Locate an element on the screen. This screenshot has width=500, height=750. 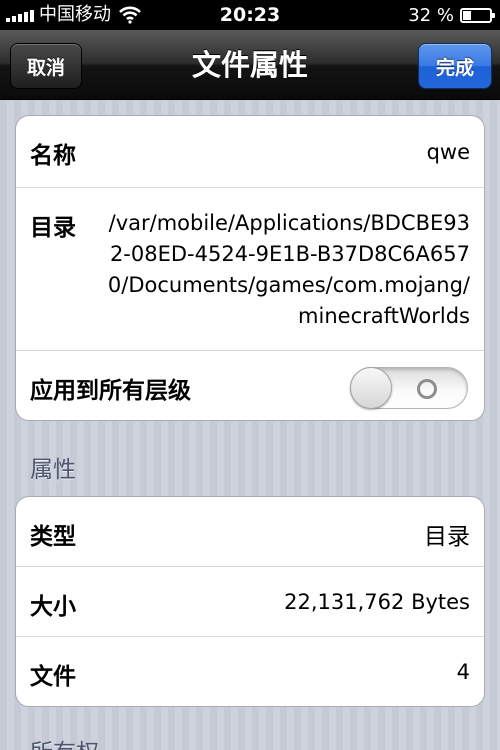
navigation-bar: 取消 文件属性 完成 is located at coordinates (250, 65).